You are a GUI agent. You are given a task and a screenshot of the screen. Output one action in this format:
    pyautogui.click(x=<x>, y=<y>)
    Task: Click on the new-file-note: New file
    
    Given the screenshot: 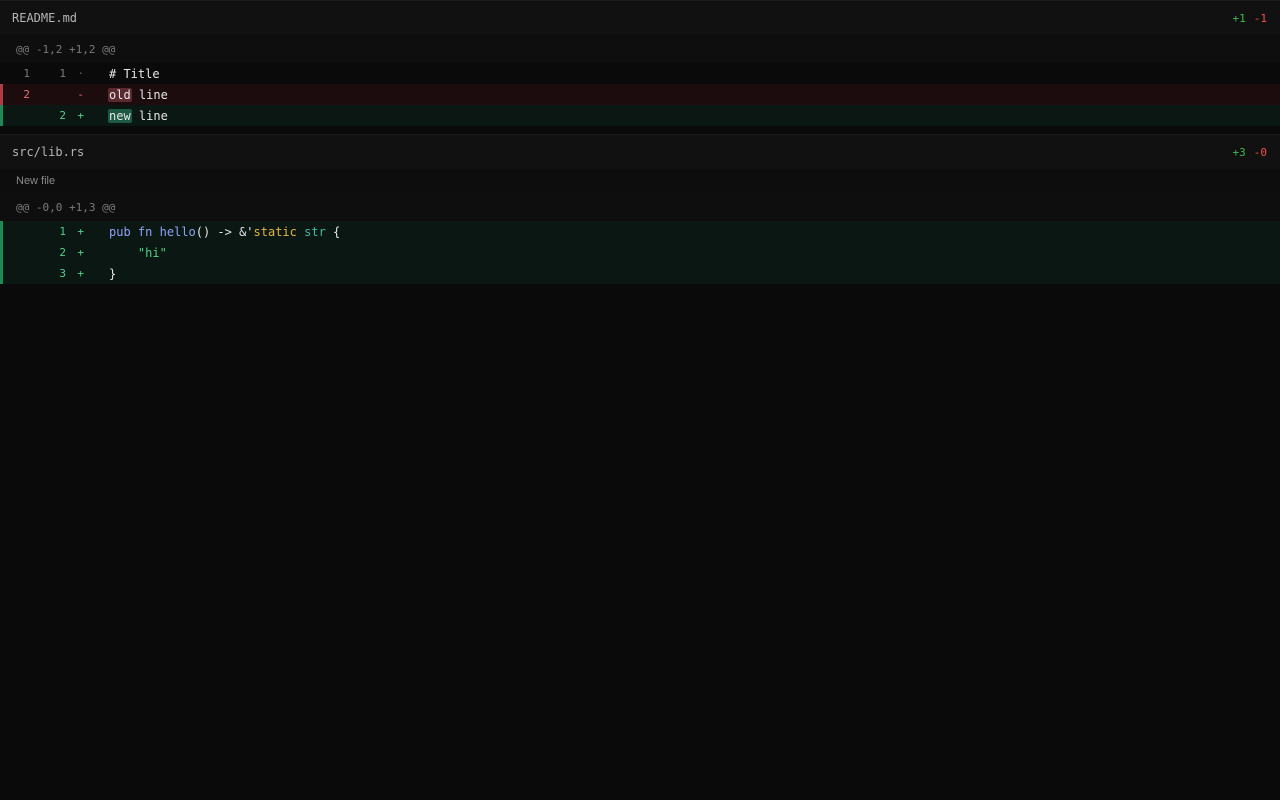 What is the action you would take?
    pyautogui.click(x=640, y=181)
    